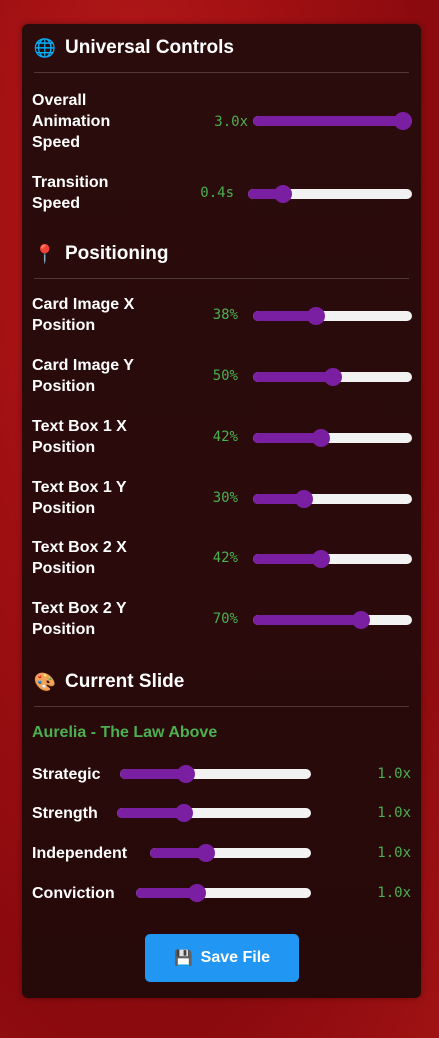 The image size is (439, 1038). What do you see at coordinates (332, 316) in the screenshot?
I see `card-image-x-slider` at bounding box center [332, 316].